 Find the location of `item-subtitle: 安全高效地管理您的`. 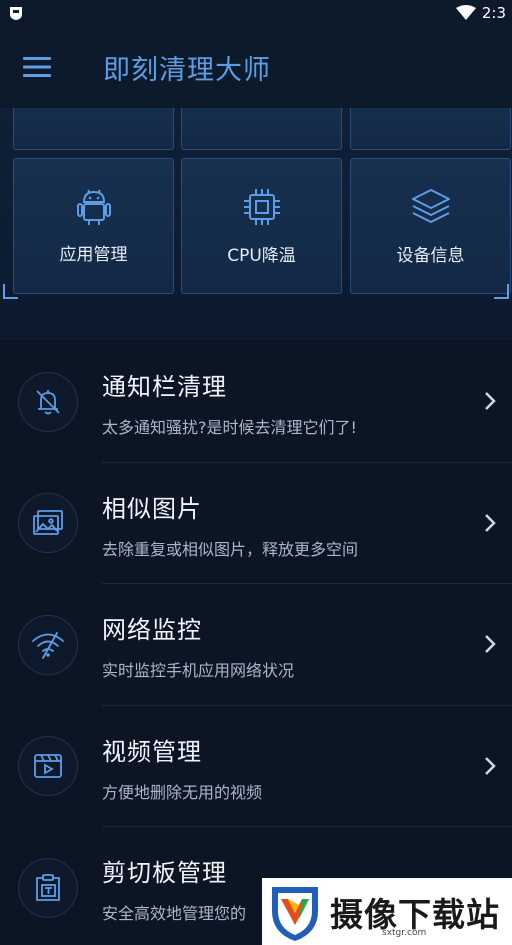

item-subtitle: 安全高效地管理您的 is located at coordinates (174, 913).